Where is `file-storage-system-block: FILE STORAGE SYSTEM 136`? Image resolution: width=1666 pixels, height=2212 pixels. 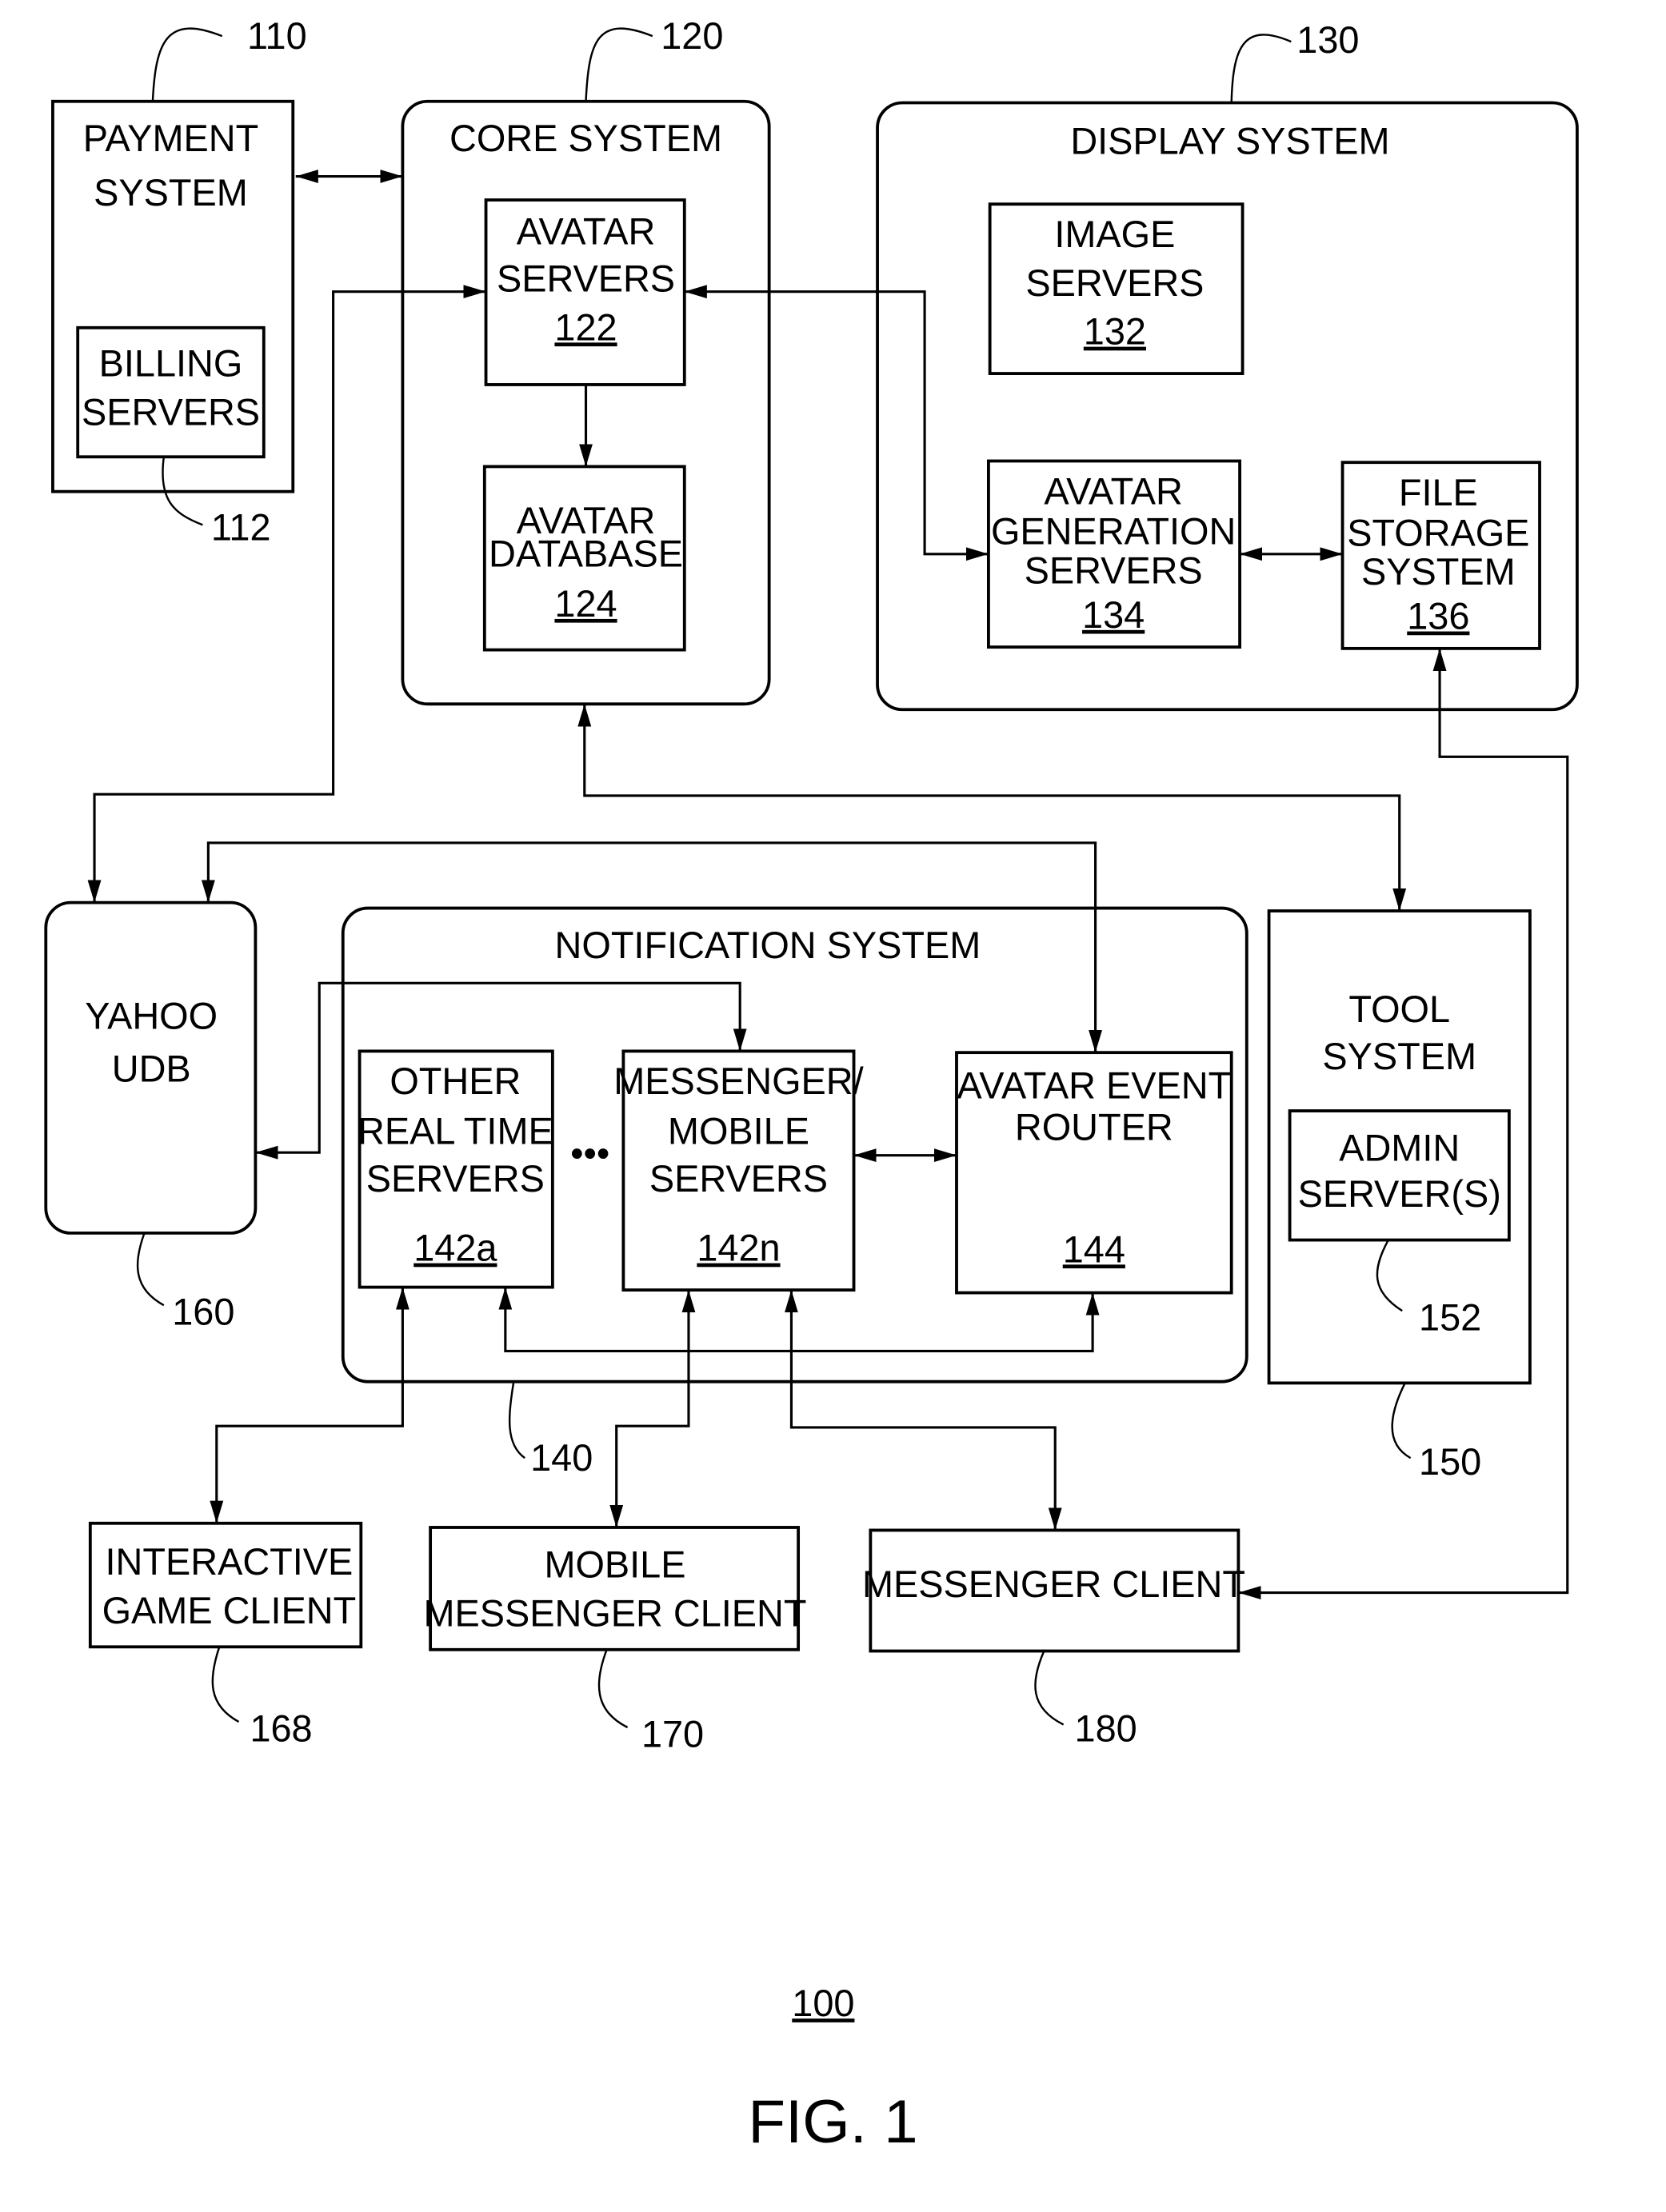 file-storage-system-block: FILE STORAGE SYSTEM 136 is located at coordinates (1440, 555).